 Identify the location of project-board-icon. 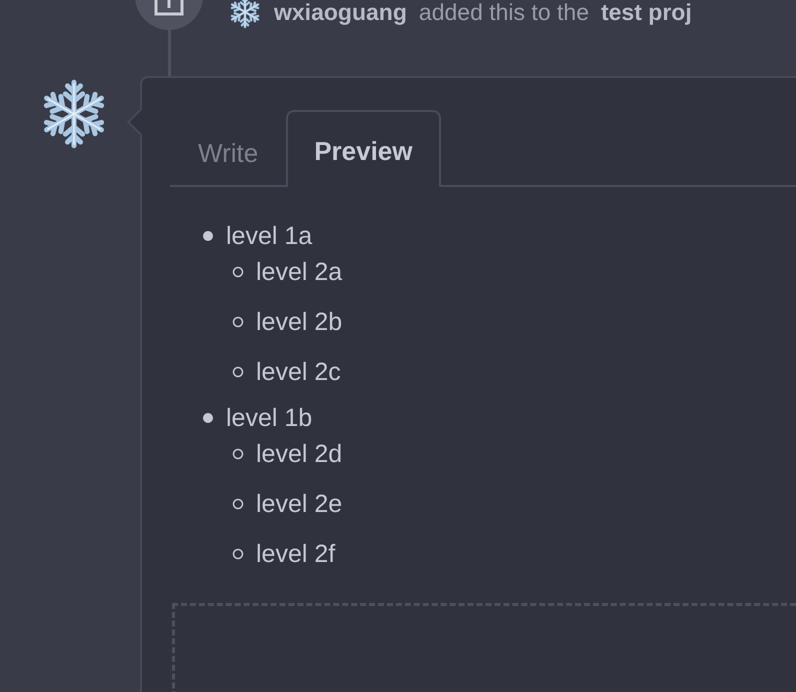
(169, 8).